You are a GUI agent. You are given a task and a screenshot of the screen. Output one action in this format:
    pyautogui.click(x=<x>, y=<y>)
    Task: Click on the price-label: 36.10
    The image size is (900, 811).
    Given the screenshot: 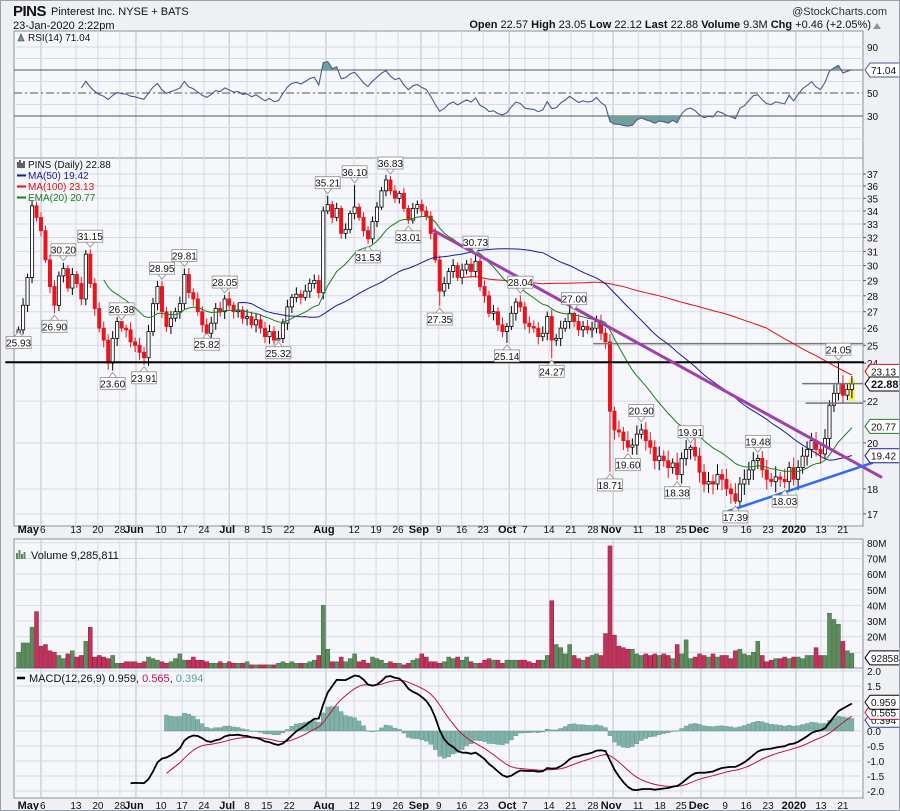 What is the action you would take?
    pyautogui.click(x=354, y=173)
    